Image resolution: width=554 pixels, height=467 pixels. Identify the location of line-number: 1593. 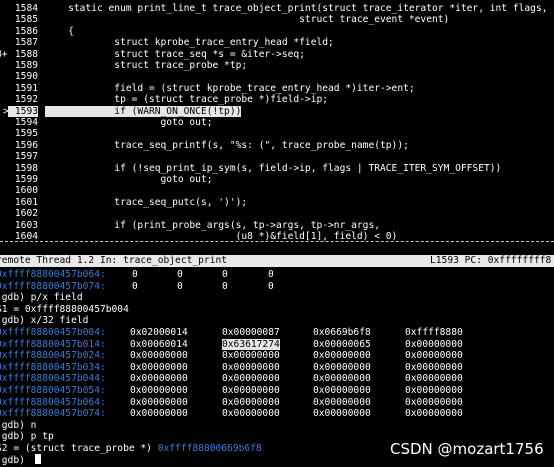
(23, 111).